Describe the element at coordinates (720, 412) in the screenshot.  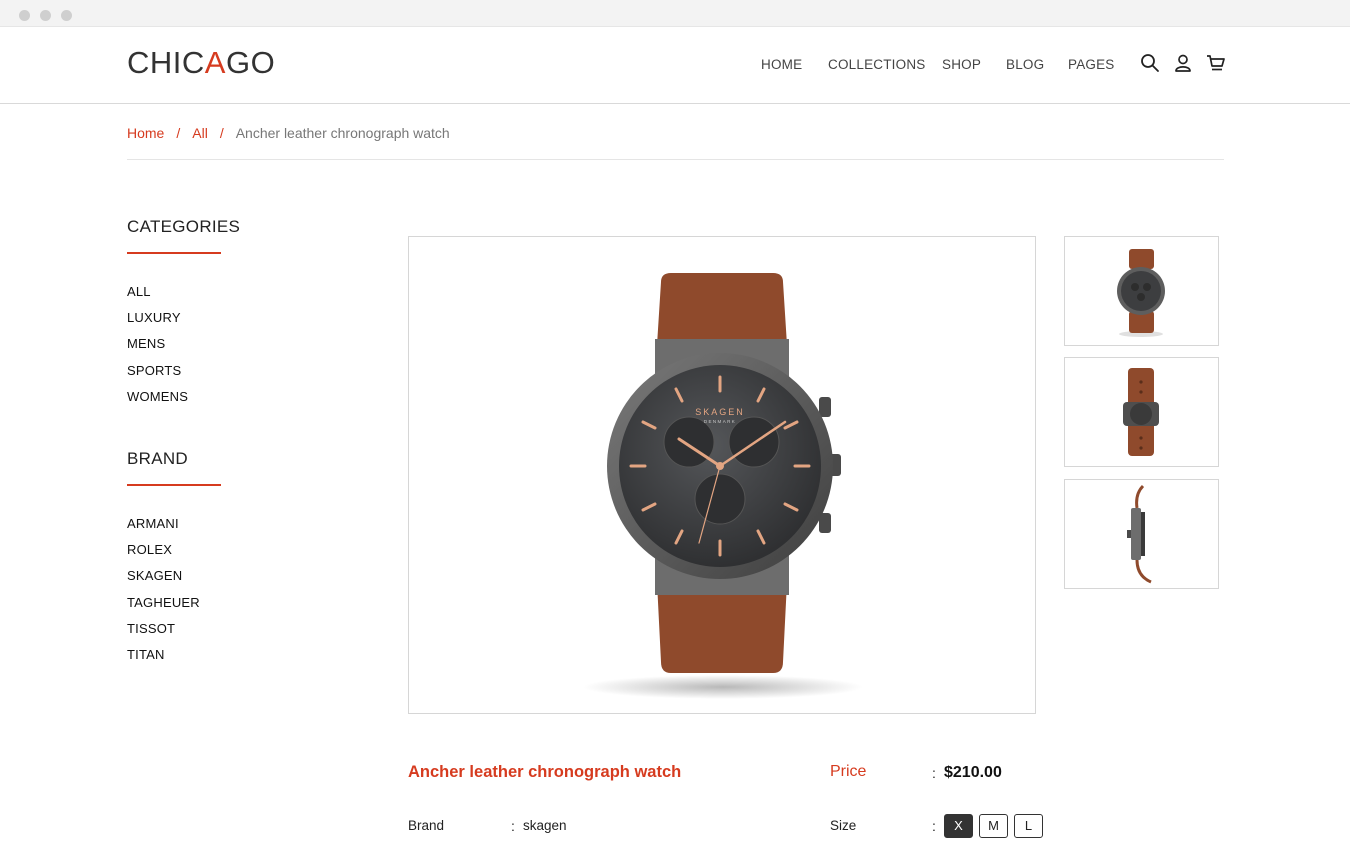
I see `dial-brand-text: SKAGEN` at that location.